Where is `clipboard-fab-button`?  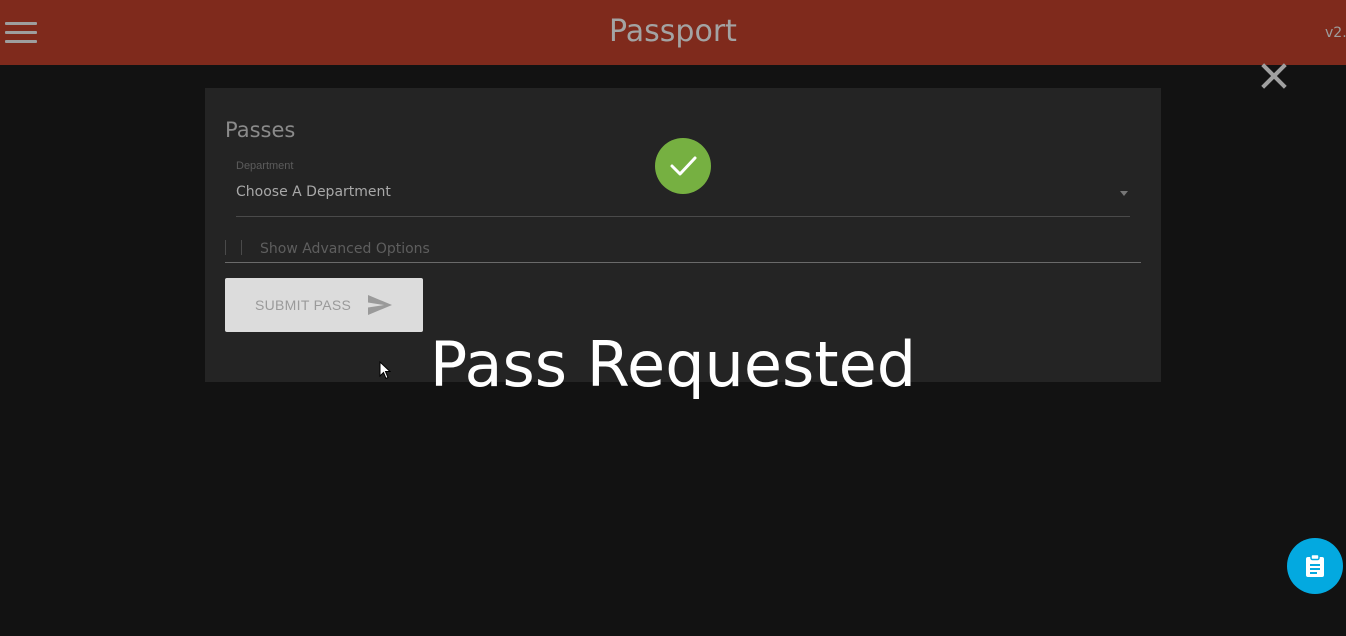
clipboard-fab-button is located at coordinates (1315, 566).